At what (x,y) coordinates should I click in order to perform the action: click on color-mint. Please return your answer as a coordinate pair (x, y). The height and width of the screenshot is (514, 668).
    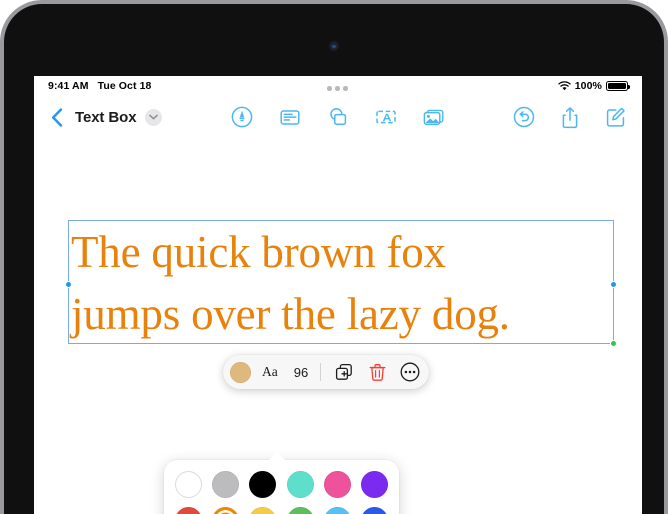
    Looking at the image, I should click on (300, 484).